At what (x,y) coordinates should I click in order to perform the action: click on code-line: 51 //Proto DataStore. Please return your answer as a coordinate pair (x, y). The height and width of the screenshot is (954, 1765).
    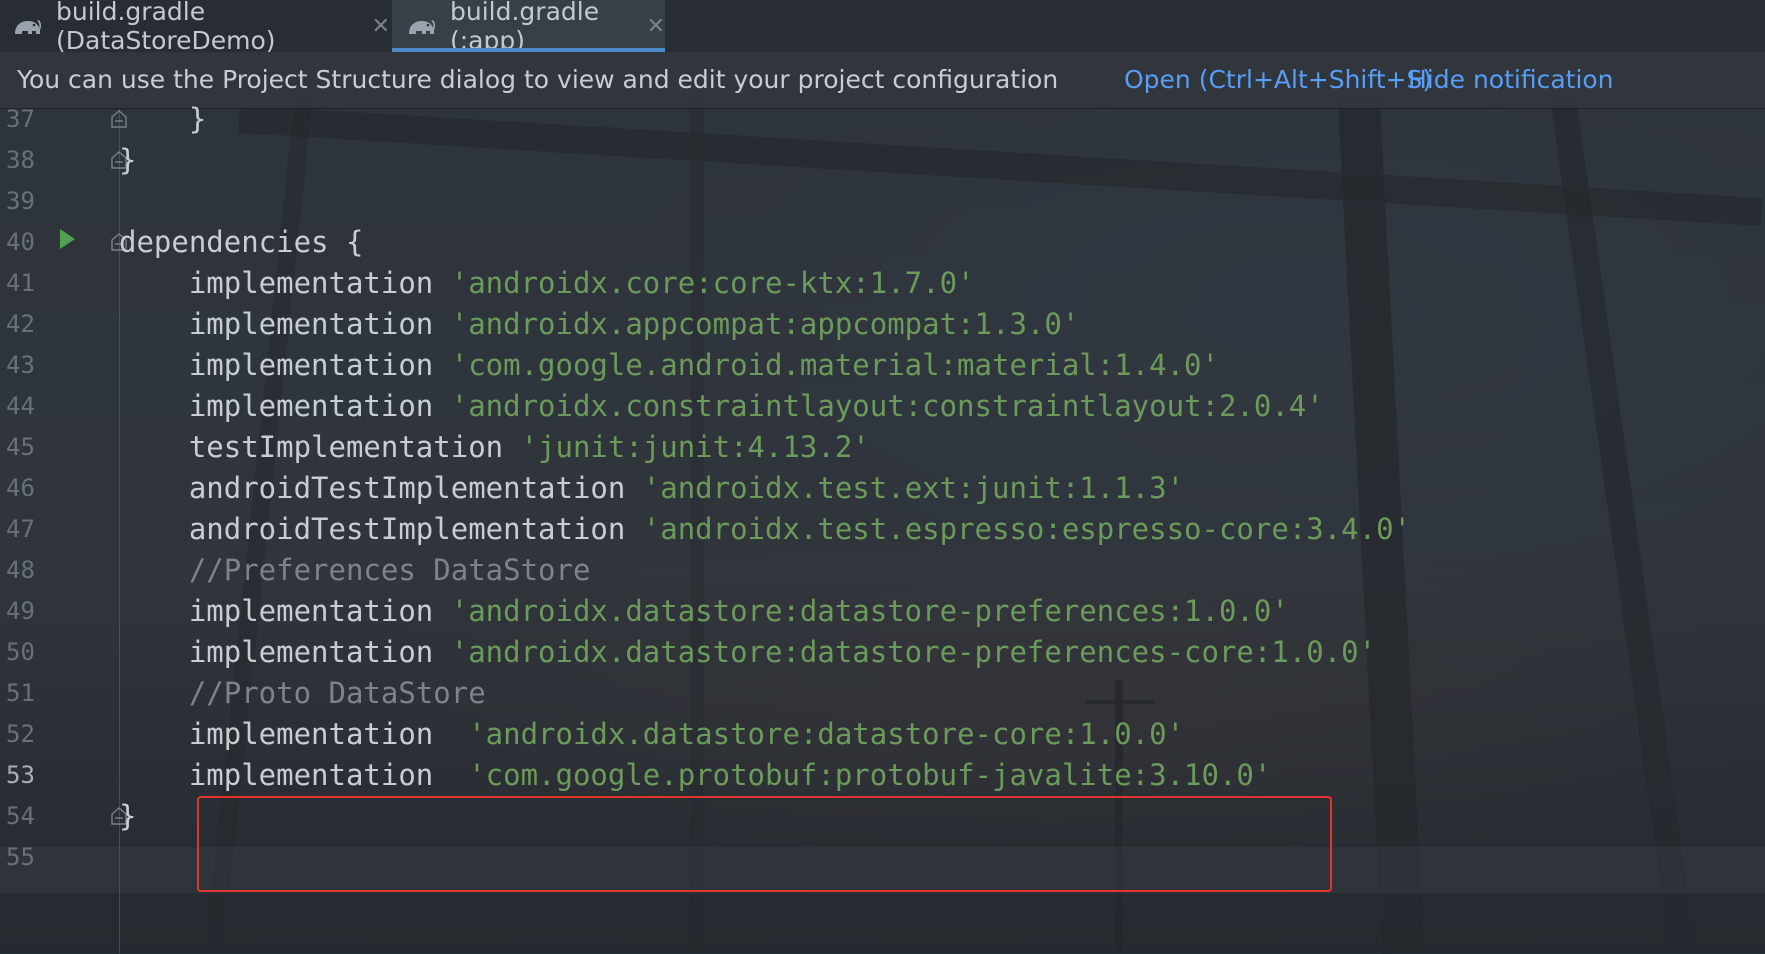
    Looking at the image, I should click on (882, 693).